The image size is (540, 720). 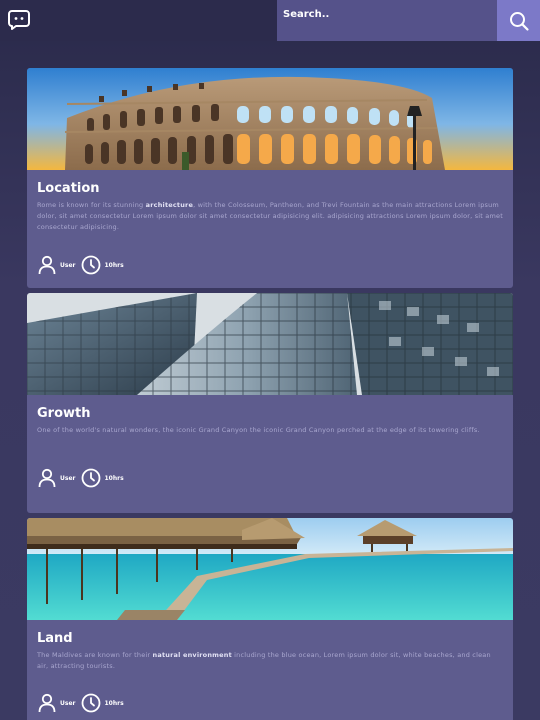 I want to click on search-box, so click(x=387, y=20).